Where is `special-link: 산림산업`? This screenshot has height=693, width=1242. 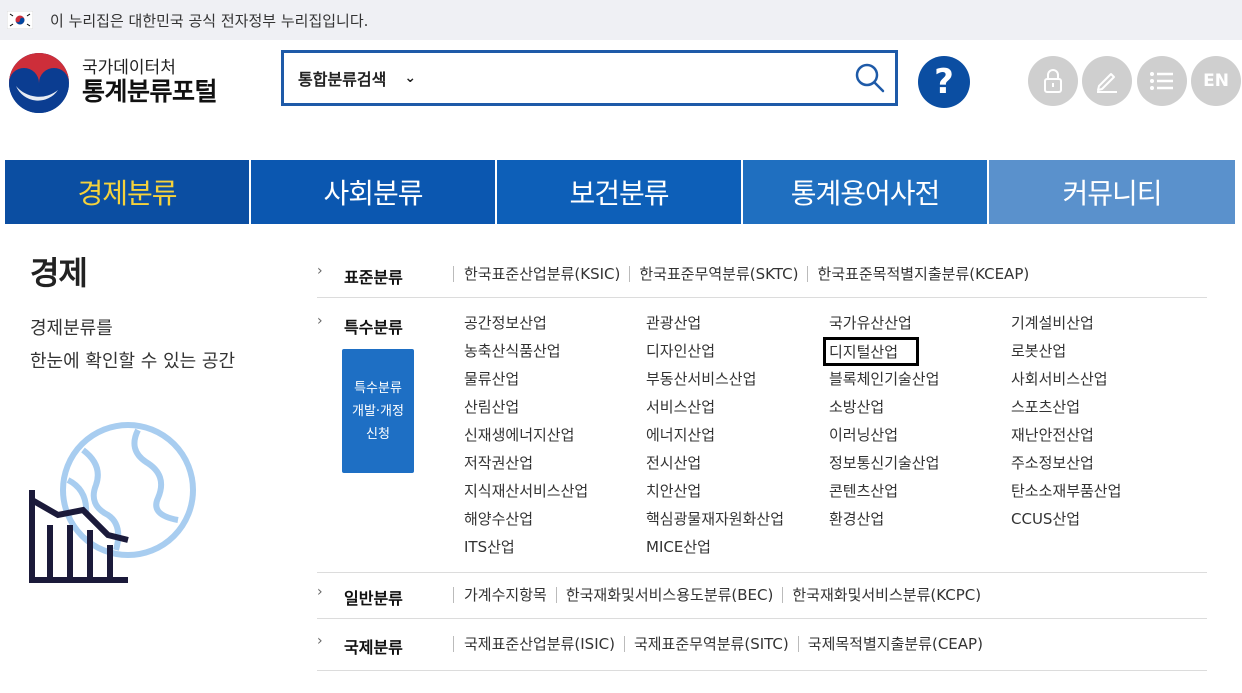
special-link: 산림산업 is located at coordinates (491, 406).